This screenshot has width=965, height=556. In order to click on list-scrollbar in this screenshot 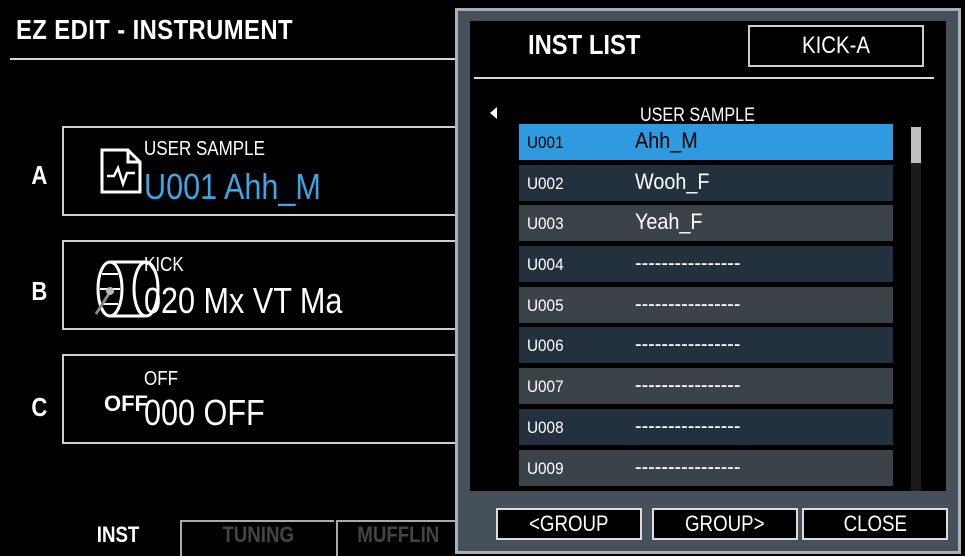, I will do `click(916, 309)`.